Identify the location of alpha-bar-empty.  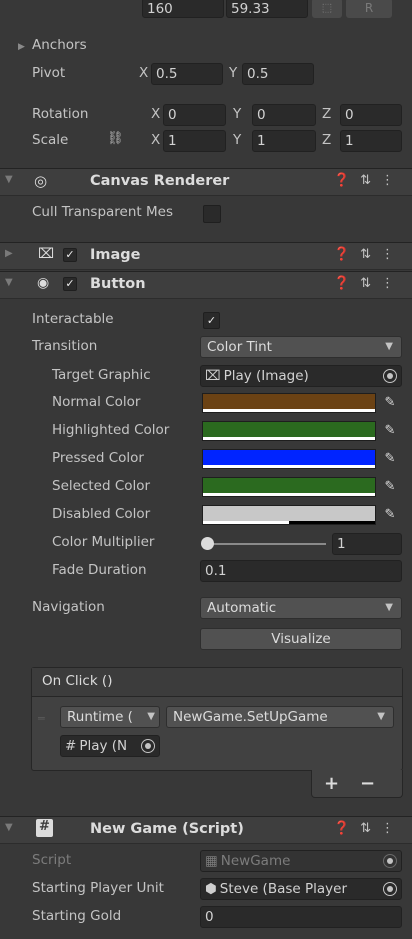
(332, 522).